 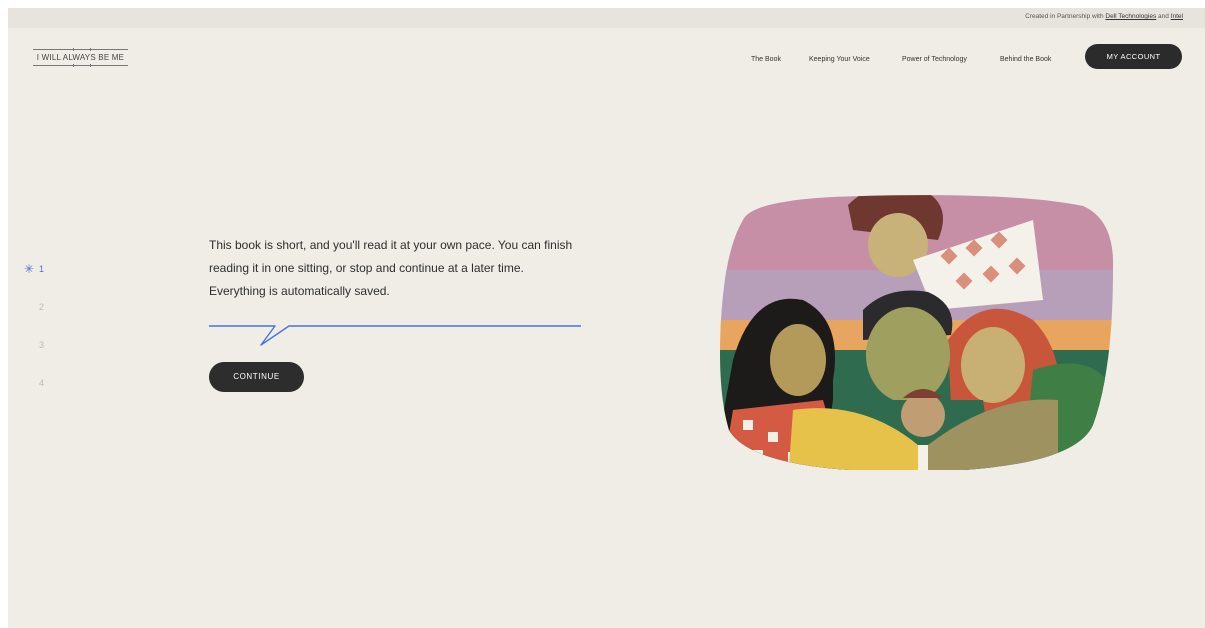 I want to click on nav-keeping-your-voice: Keeping Your Voice, so click(x=839, y=59).